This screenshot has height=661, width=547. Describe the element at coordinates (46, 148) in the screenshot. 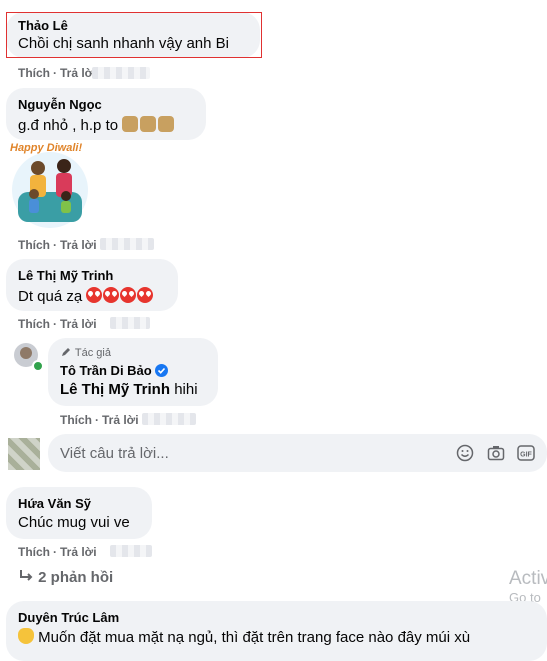

I see `sticker-caption: Happy Diwali!` at that location.